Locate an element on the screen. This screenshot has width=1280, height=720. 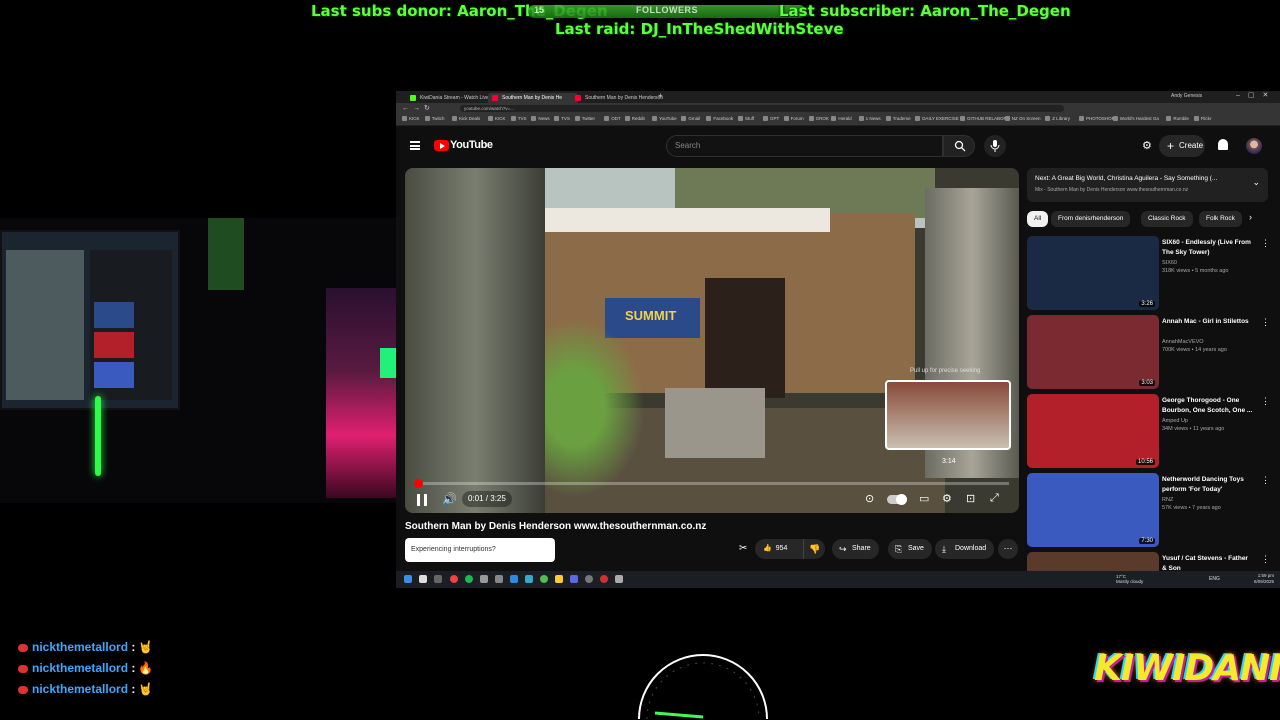
bookmark-item: Reddit is located at coordinates (634, 119).